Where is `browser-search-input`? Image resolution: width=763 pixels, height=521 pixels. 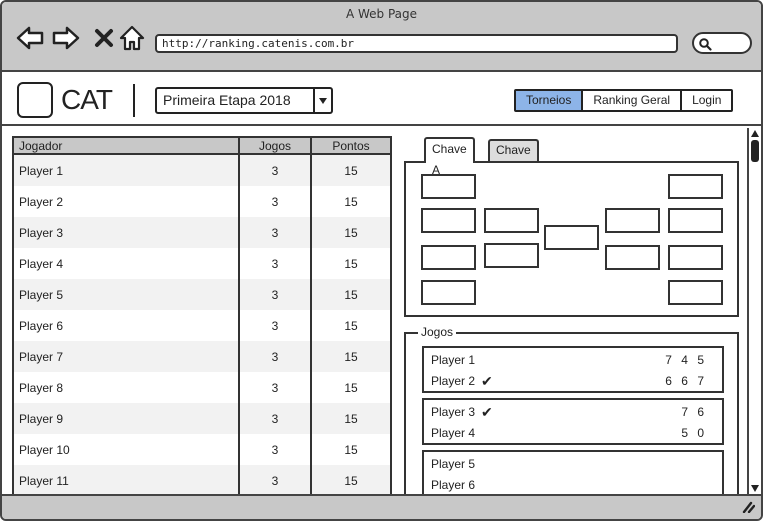
browser-search-input is located at coordinates (722, 43).